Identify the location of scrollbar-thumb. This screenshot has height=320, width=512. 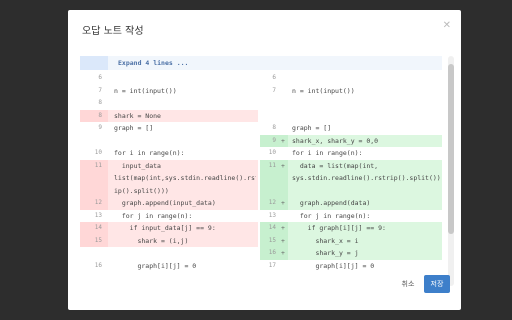
(451, 149).